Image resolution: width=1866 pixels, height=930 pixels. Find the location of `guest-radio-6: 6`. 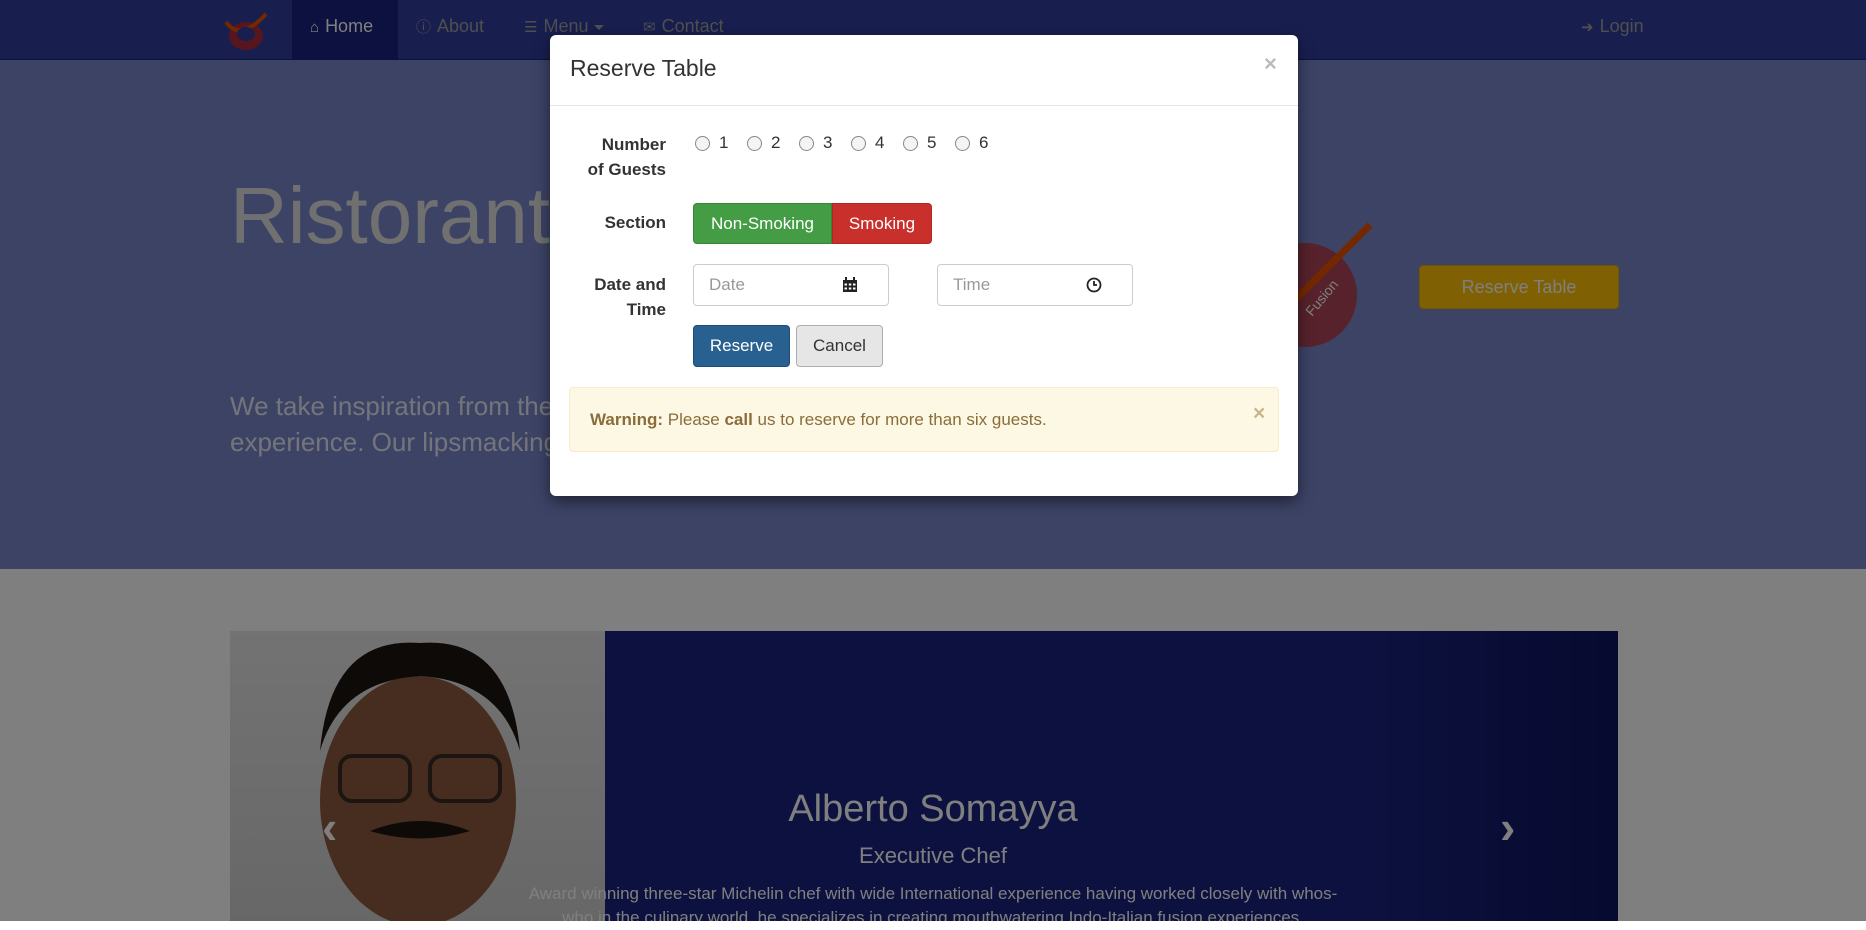

guest-radio-6: 6 is located at coordinates (971, 143).